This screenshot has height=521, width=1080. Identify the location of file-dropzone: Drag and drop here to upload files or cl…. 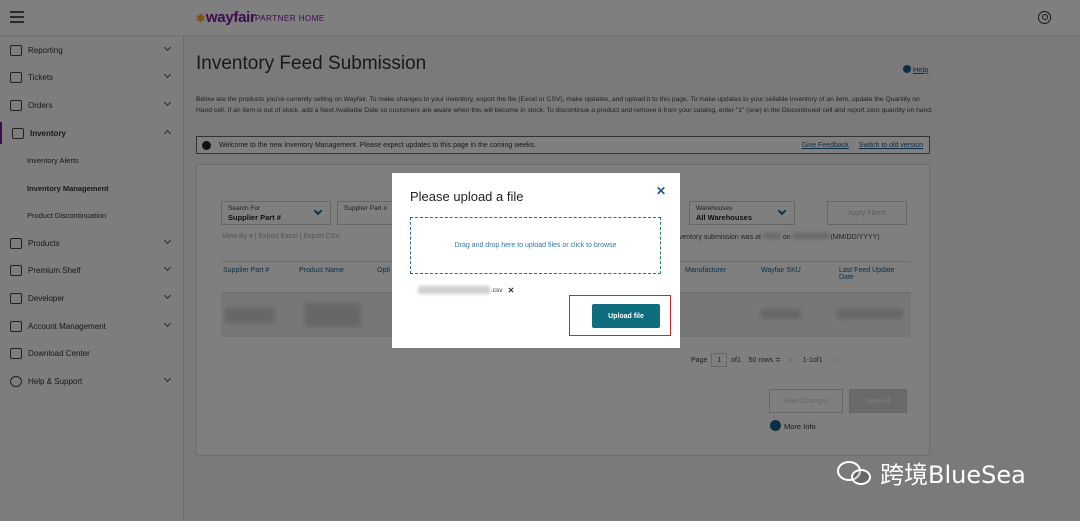
(535, 245).